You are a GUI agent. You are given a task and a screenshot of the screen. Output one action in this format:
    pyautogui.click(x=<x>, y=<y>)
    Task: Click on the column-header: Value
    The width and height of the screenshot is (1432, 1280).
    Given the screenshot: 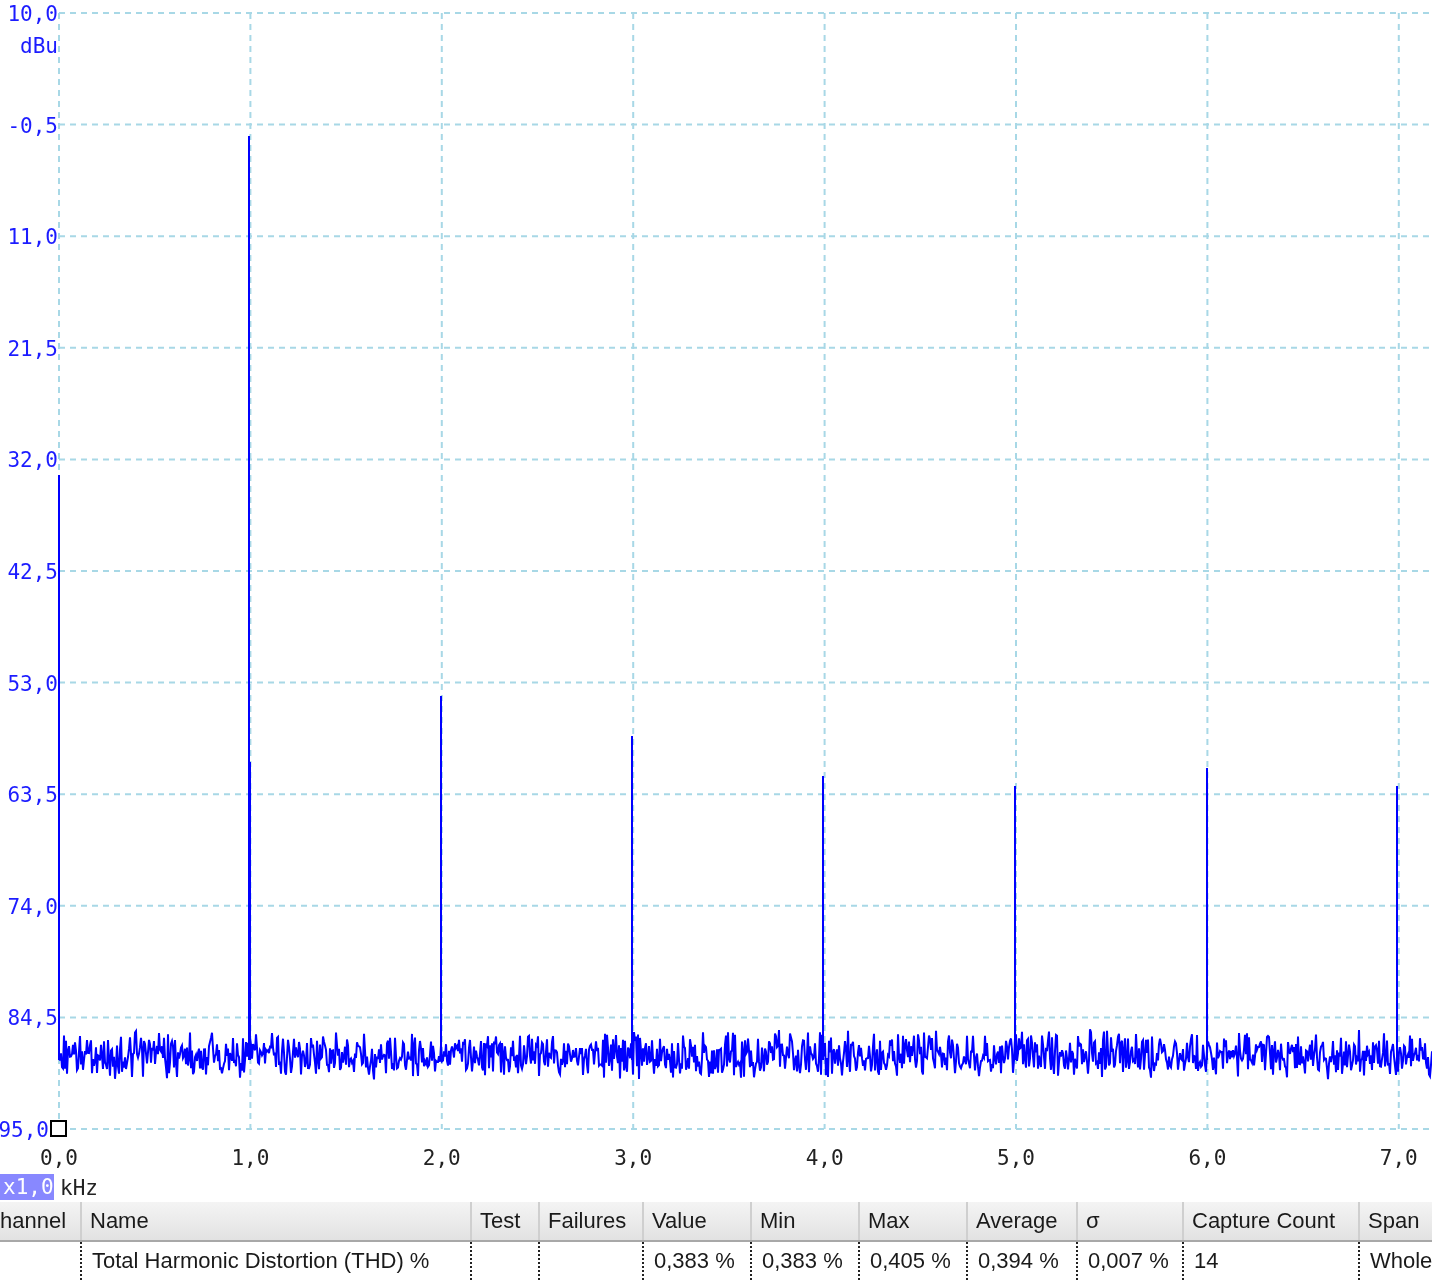 What is the action you would take?
    pyautogui.click(x=696, y=1221)
    